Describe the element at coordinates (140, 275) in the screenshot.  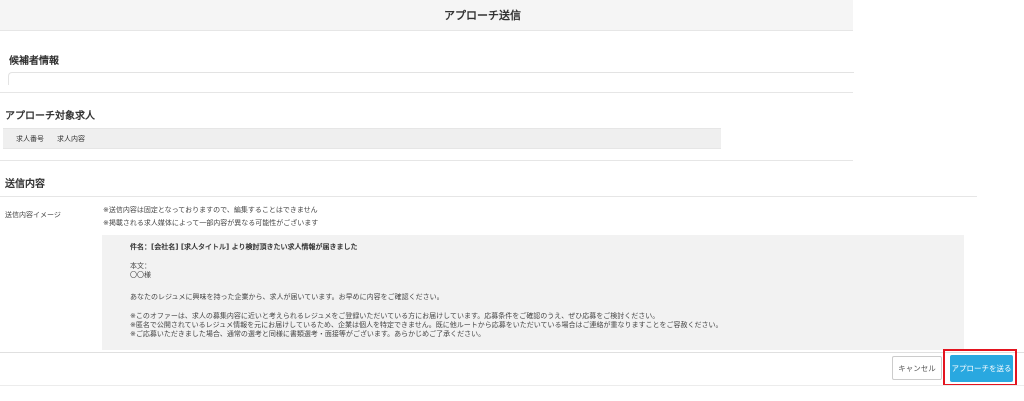
I see `preview-recipient: 〇〇様` at that location.